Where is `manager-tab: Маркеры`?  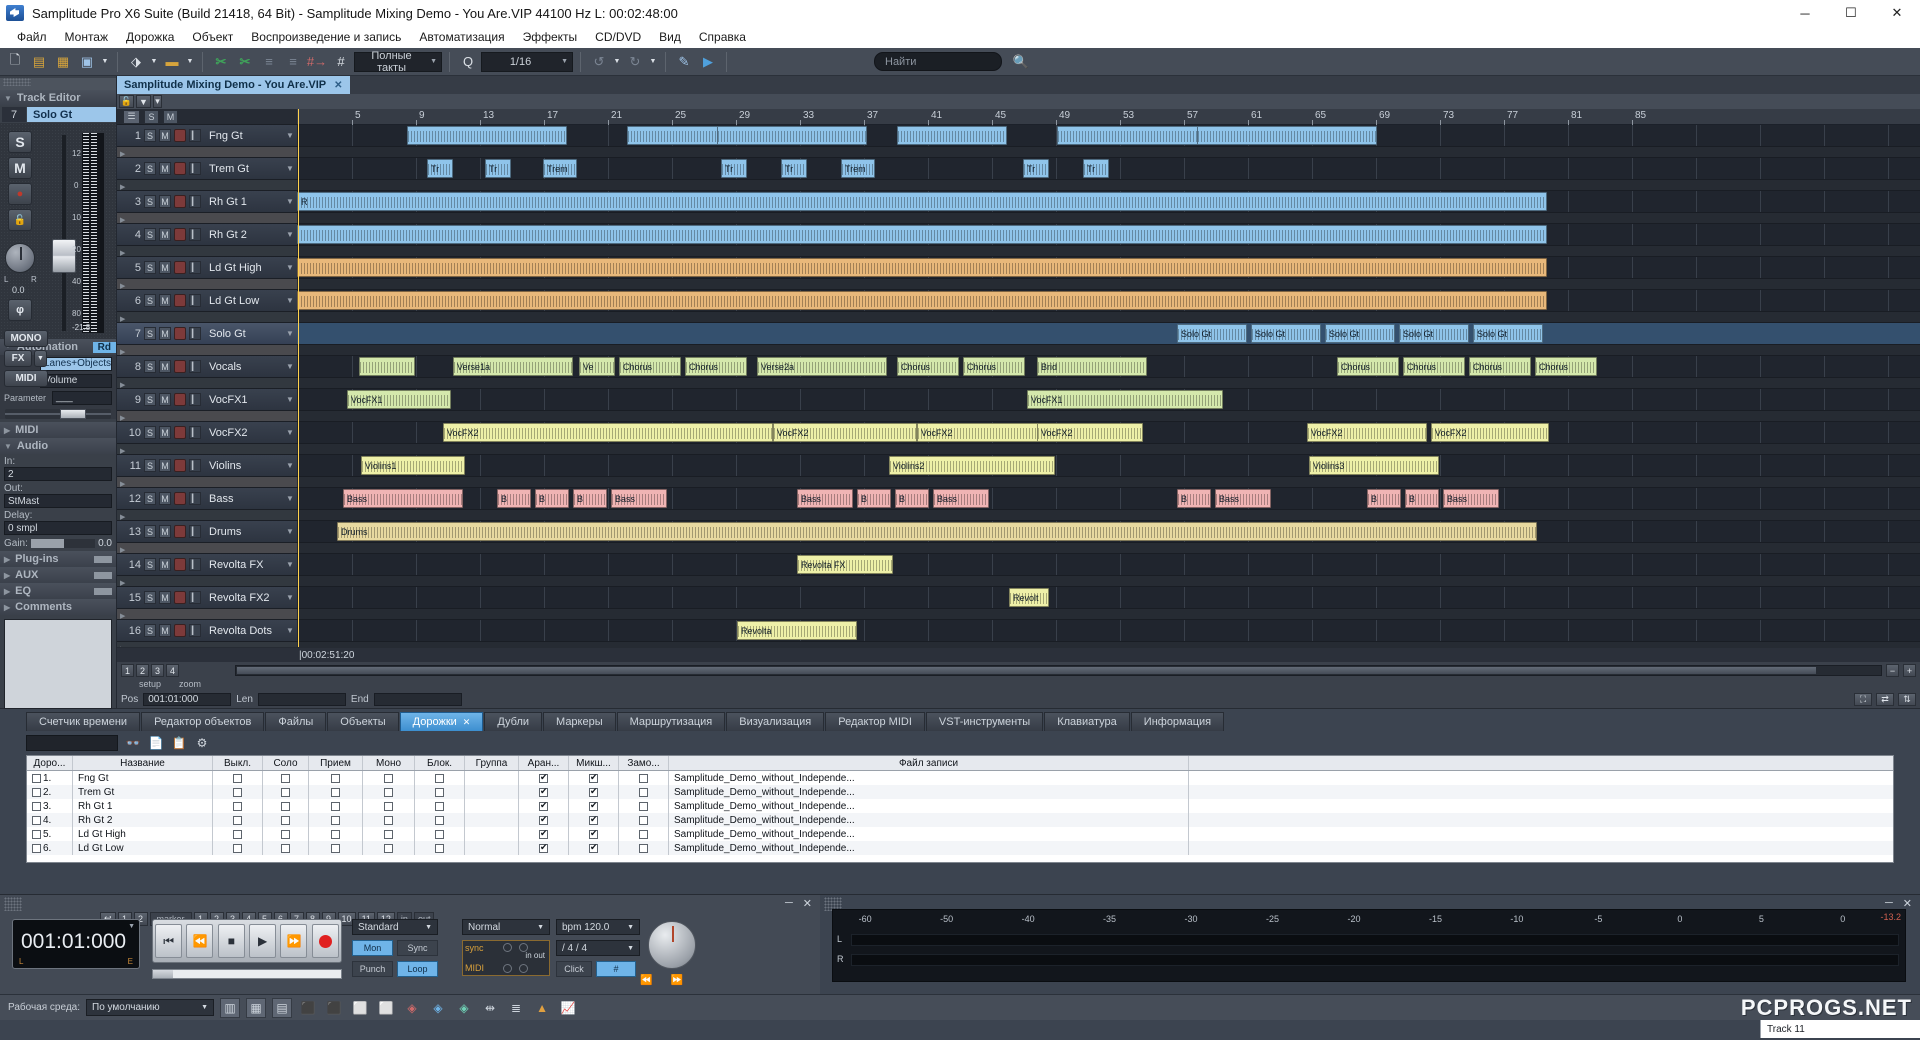 manager-tab: Маркеры is located at coordinates (579, 721).